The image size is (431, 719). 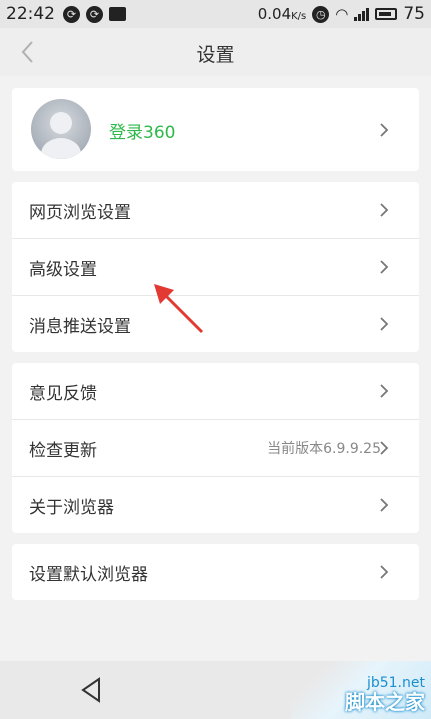 What do you see at coordinates (88, 574) in the screenshot?
I see `menu-item-label: 设置默认浏览器` at bounding box center [88, 574].